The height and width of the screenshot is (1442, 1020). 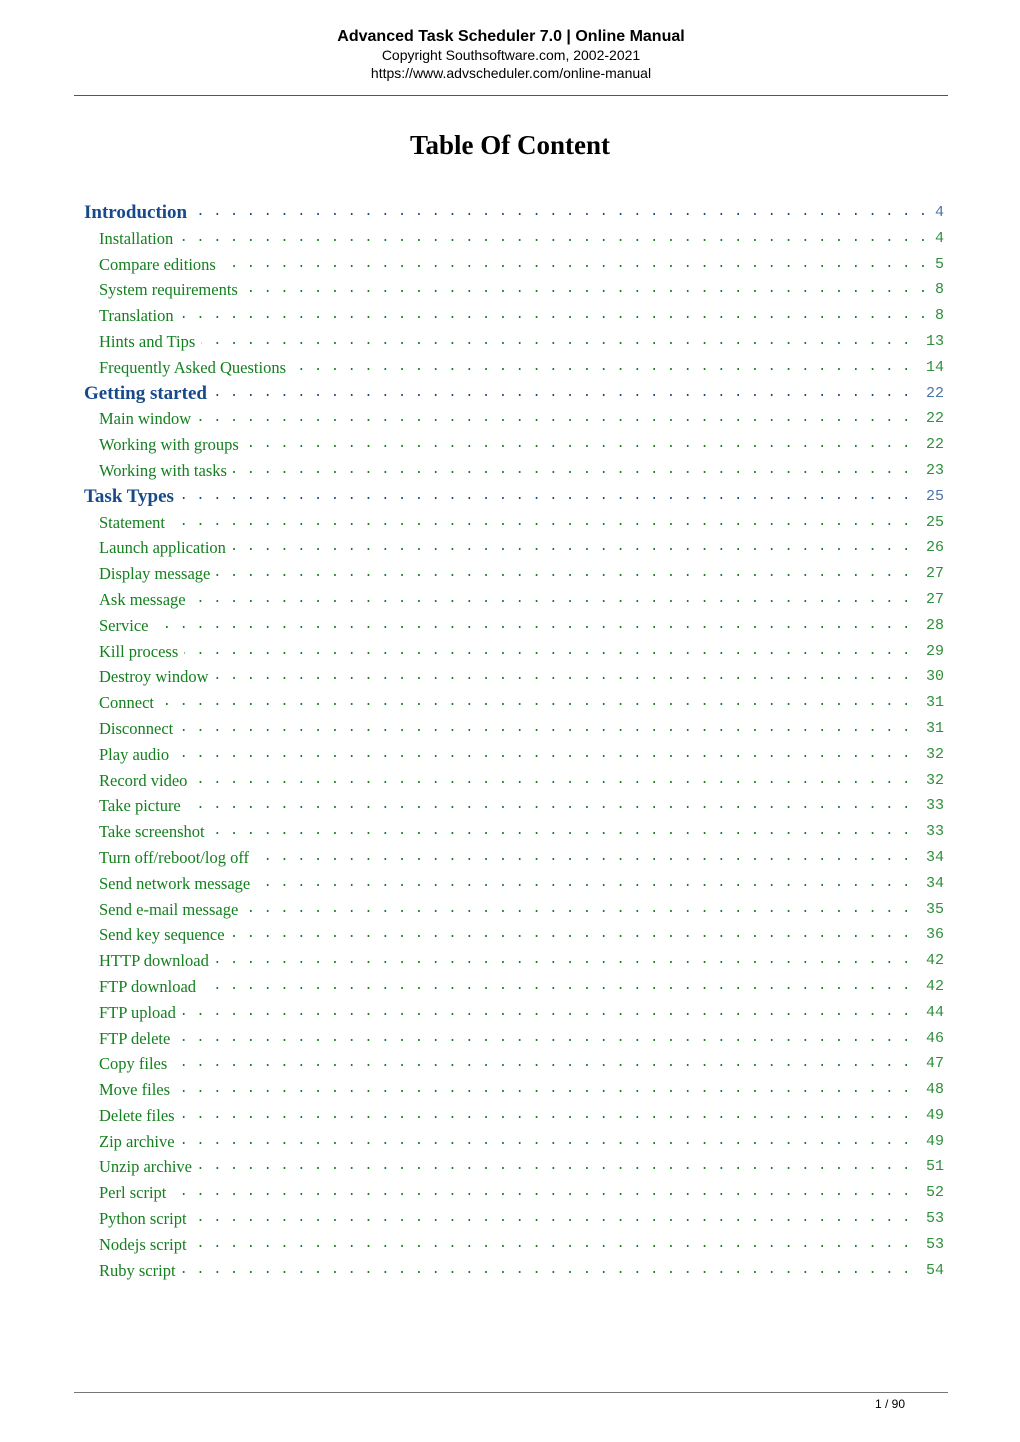 I want to click on toc-entry-page-number: 26, so click(x=931, y=548).